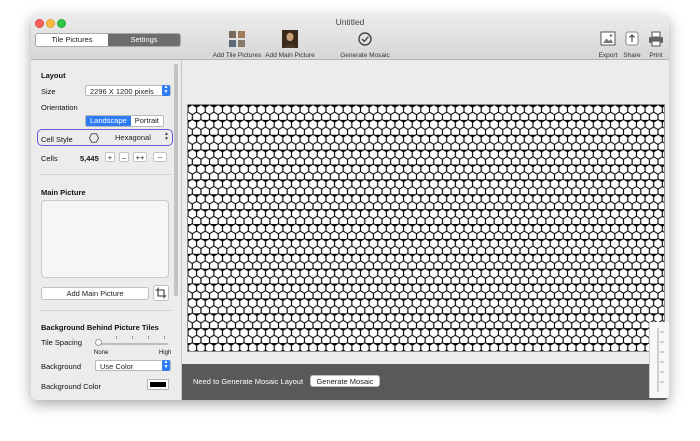 Image resolution: width=700 pixels, height=441 pixels. What do you see at coordinates (122, 91) in the screenshot?
I see `size-select-value: 2296 X 1200 pixels` at bounding box center [122, 91].